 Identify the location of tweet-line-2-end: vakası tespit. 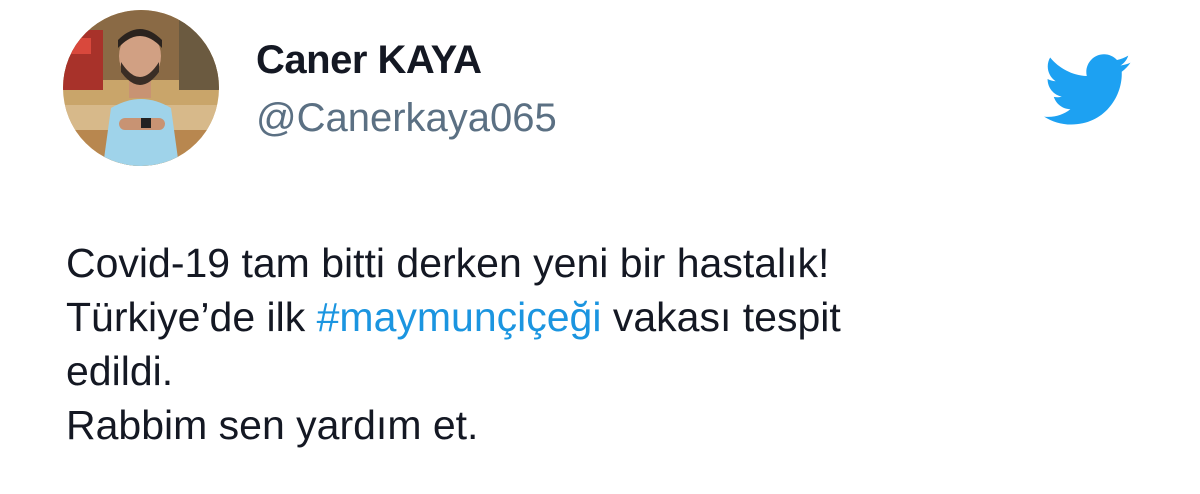
(721, 317).